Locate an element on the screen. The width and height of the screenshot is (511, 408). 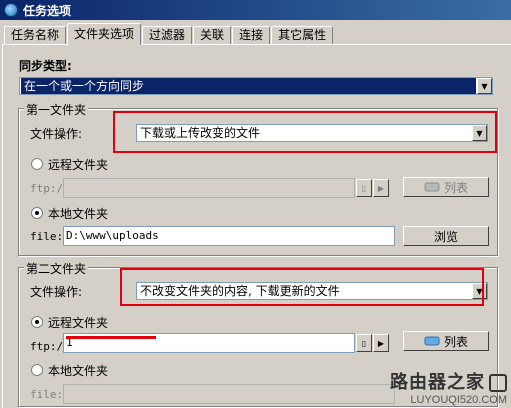
watermark-title: 路由器之家 is located at coordinates (437, 382).